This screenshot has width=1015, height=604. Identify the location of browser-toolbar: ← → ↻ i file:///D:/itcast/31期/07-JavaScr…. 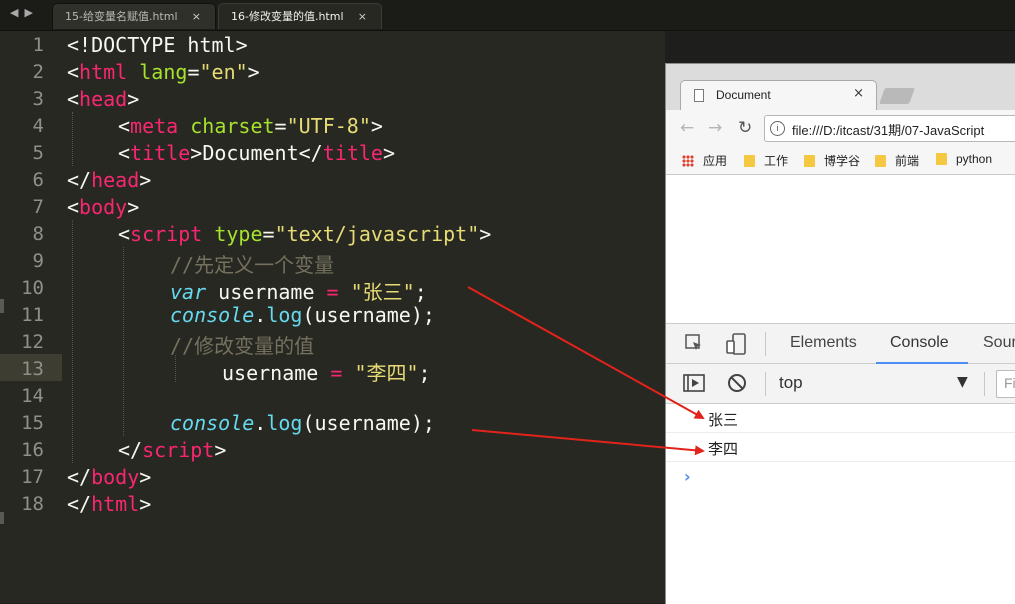
(840, 142).